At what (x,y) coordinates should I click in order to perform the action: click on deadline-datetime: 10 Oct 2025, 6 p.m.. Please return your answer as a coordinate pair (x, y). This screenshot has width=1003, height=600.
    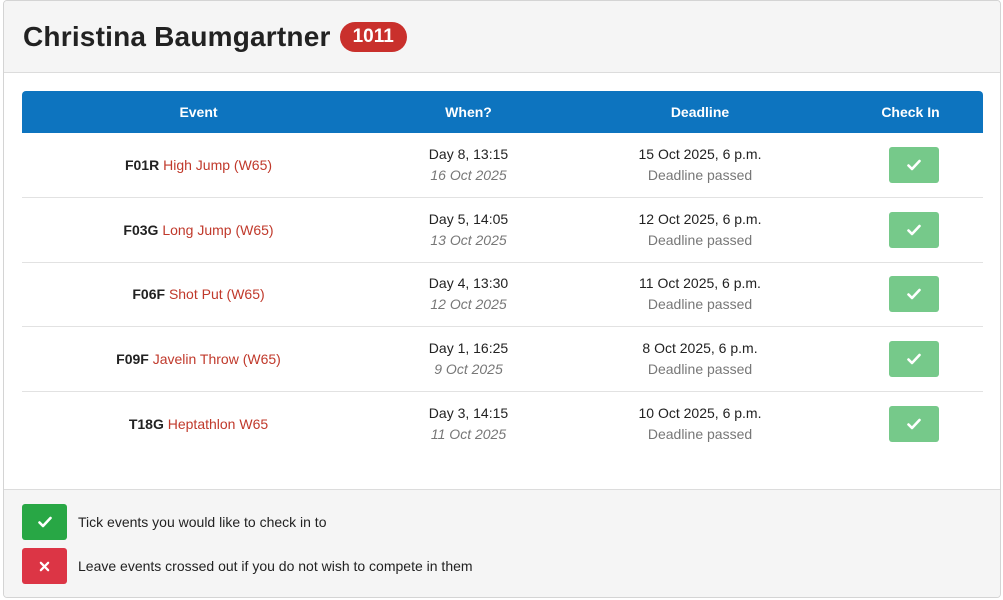
    Looking at the image, I should click on (700, 412).